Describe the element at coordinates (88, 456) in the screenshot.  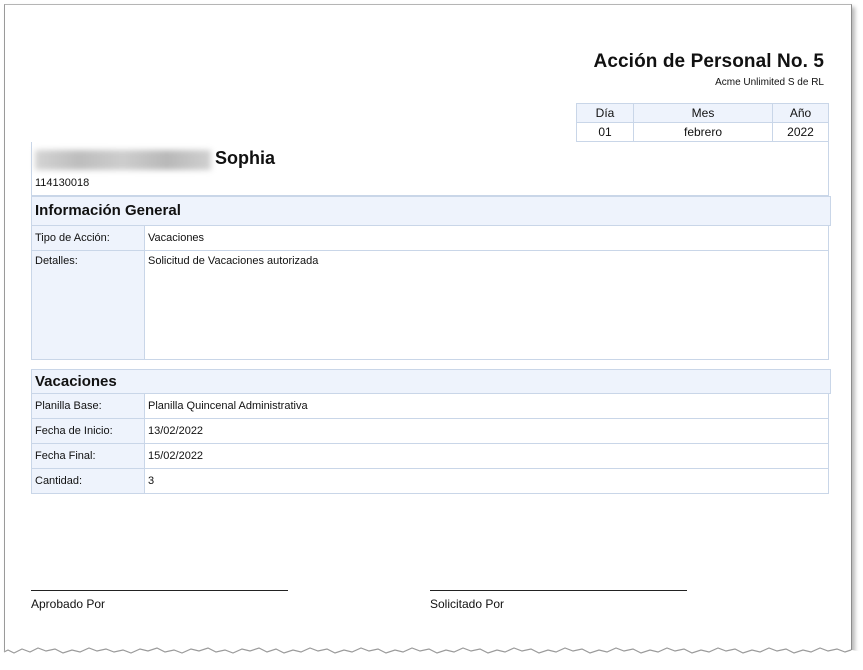
I see `field-label: Fecha Final:` at that location.